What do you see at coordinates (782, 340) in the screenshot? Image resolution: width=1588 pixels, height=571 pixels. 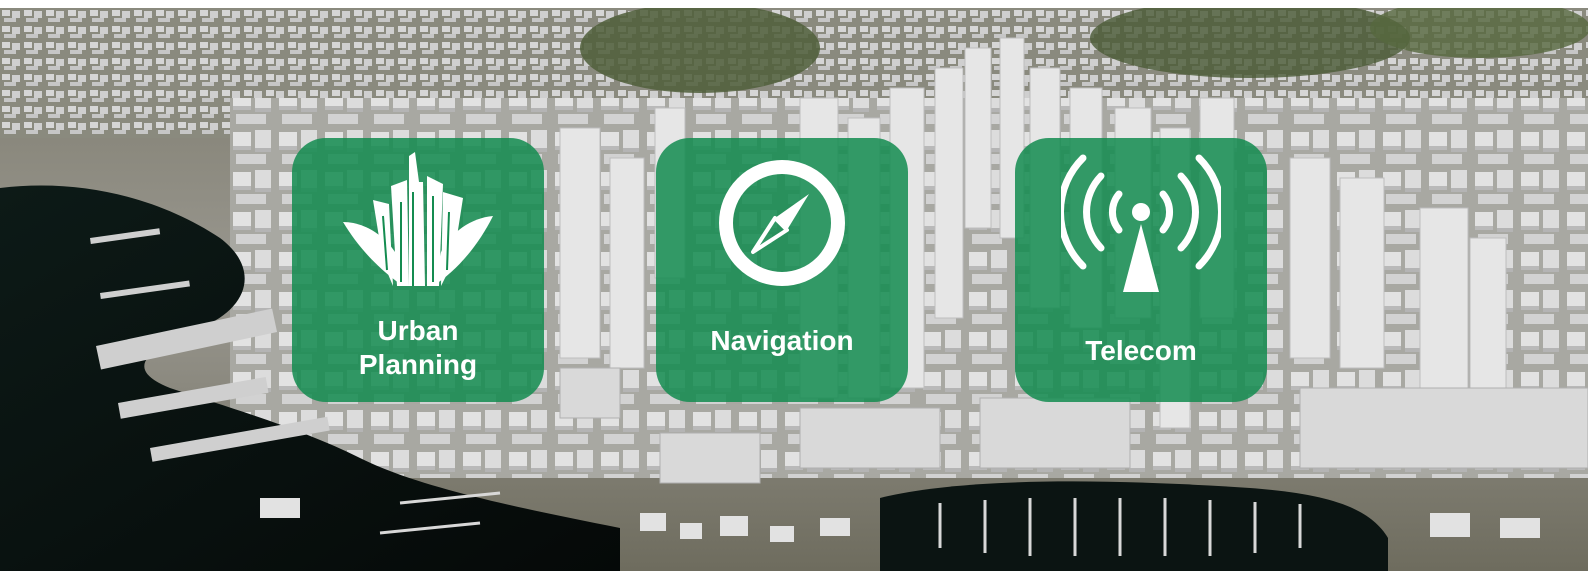 I see `navigation-label: Navigation` at bounding box center [782, 340].